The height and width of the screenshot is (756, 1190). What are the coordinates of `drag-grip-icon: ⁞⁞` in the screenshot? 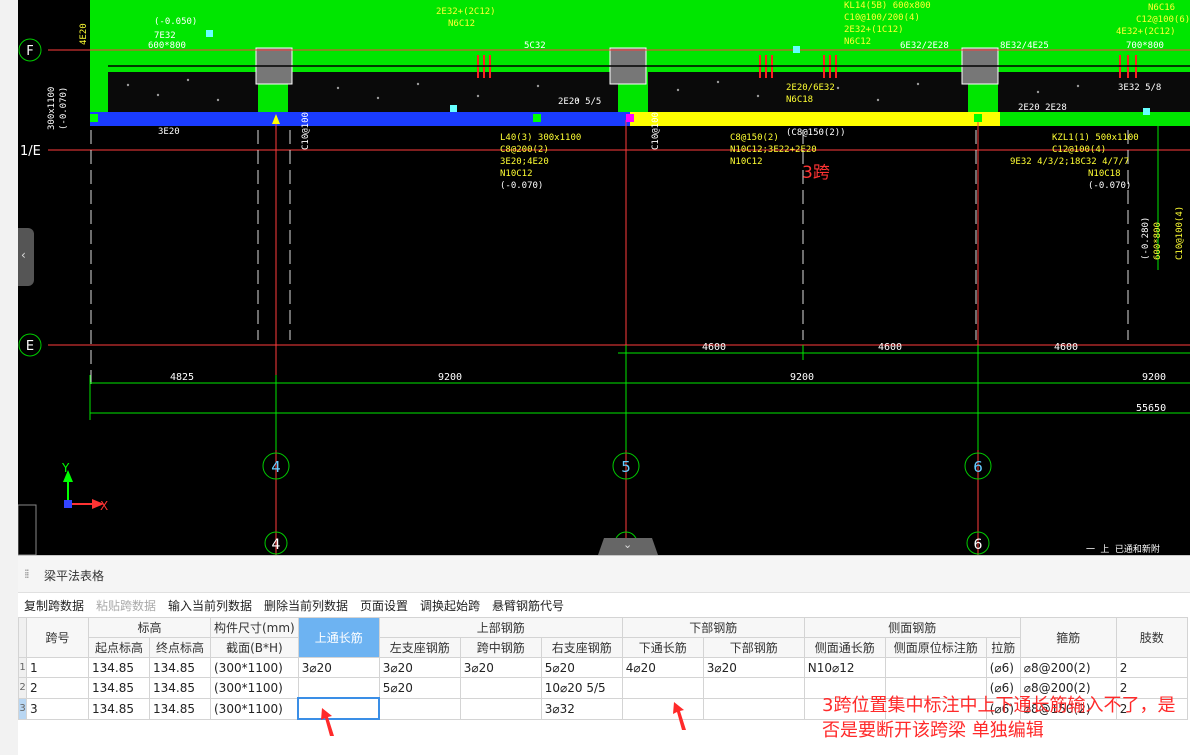 It's located at (26, 574).